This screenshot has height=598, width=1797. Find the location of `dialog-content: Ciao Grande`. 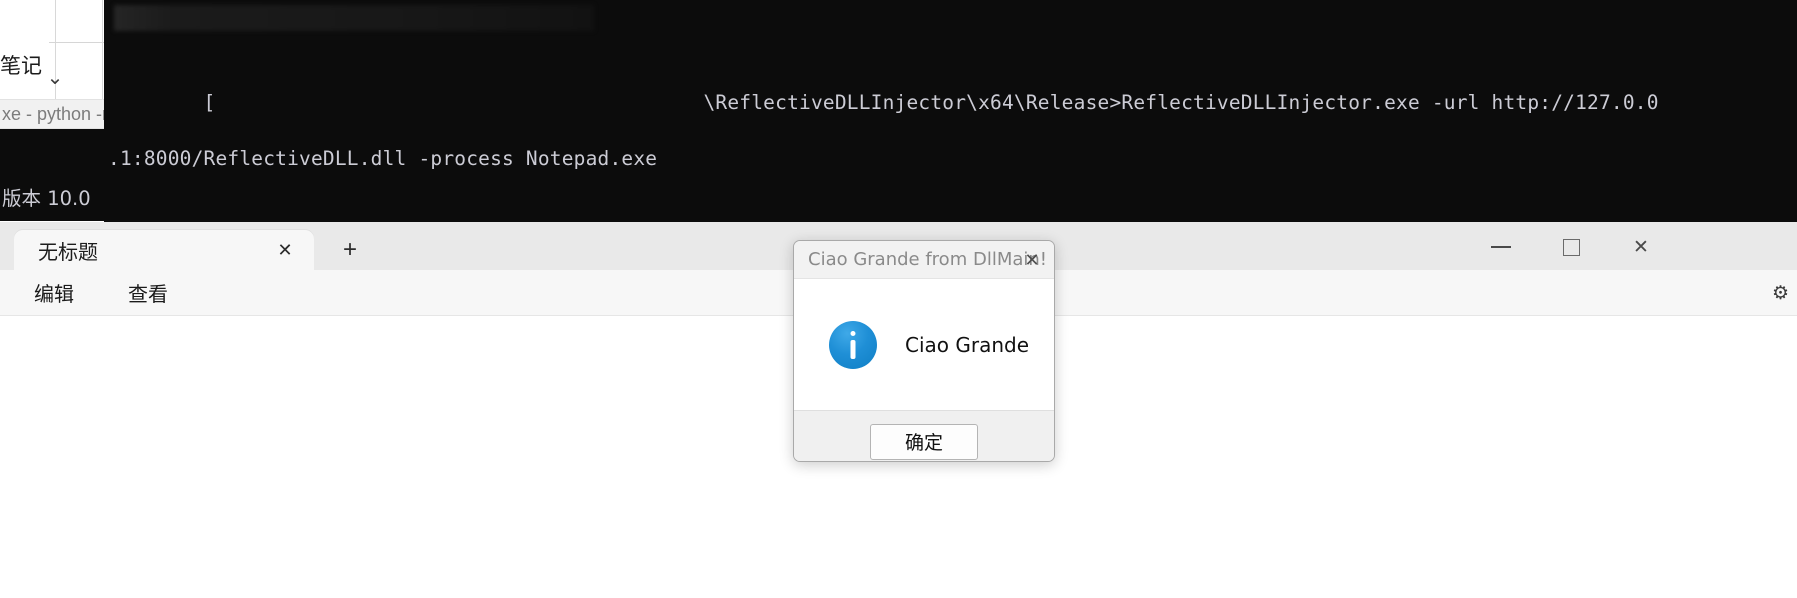

dialog-content: Ciao Grande is located at coordinates (924, 344).